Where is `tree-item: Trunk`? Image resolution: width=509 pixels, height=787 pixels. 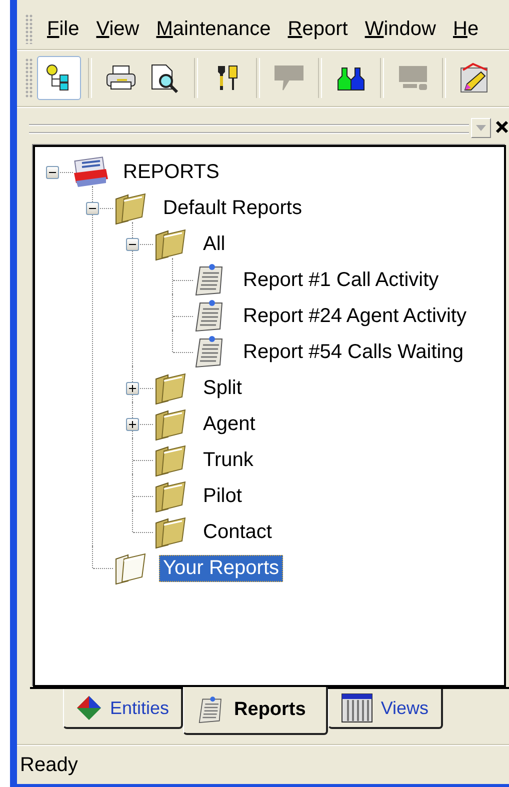 tree-item: Trunk is located at coordinates (228, 460).